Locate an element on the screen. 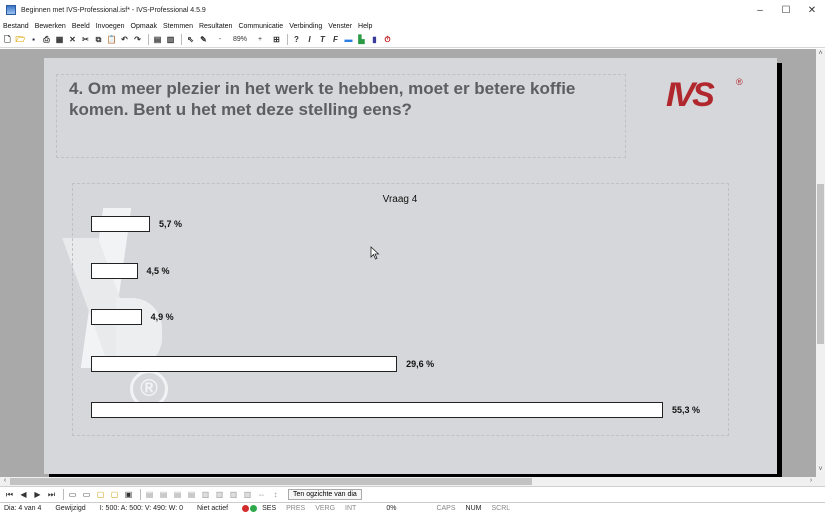 The image size is (825, 514). menu-resultaten: Resultaten is located at coordinates (215, 26).